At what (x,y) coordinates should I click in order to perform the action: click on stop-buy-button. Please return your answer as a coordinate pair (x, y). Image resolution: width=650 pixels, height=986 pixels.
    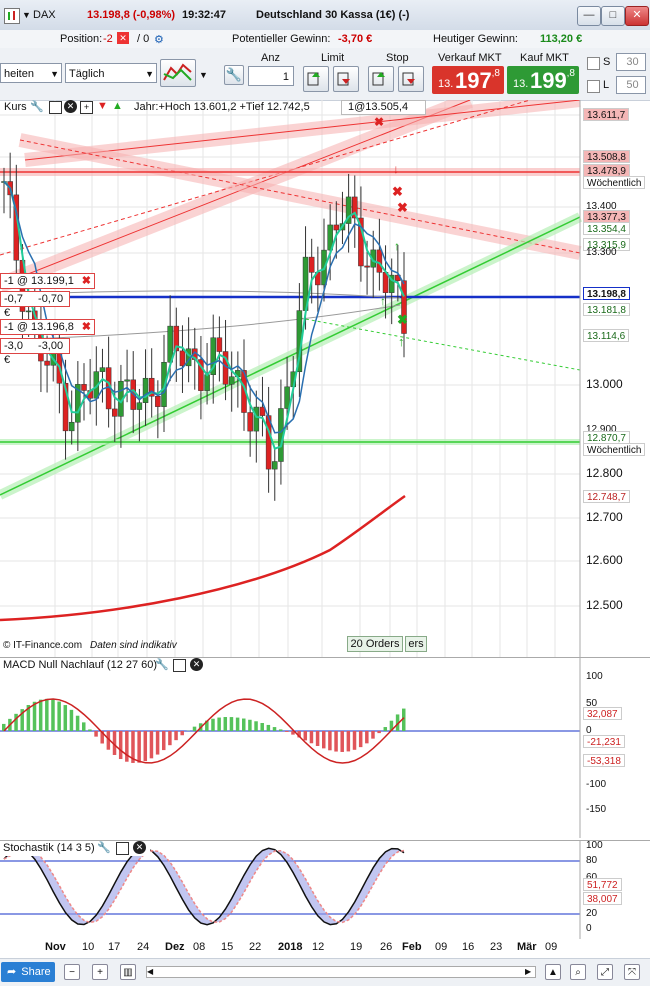
    Looking at the image, I should click on (381, 79).